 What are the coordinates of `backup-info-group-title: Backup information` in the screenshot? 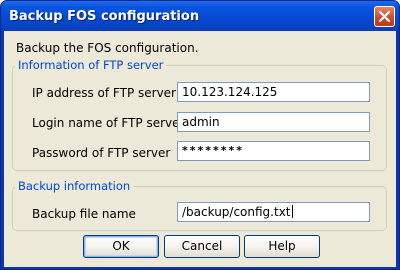 It's located at (74, 186).